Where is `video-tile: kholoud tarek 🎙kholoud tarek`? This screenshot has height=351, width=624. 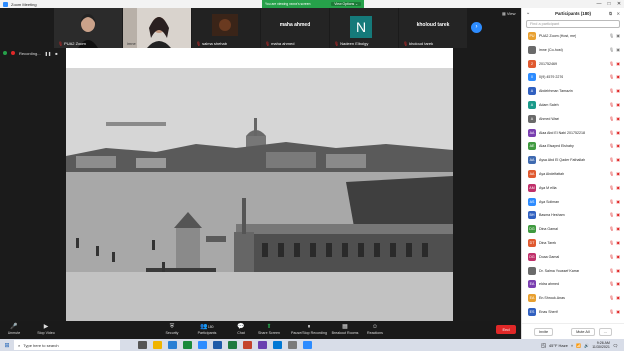 video-tile: kholoud tarek 🎙kholoud tarek is located at coordinates (433, 28).